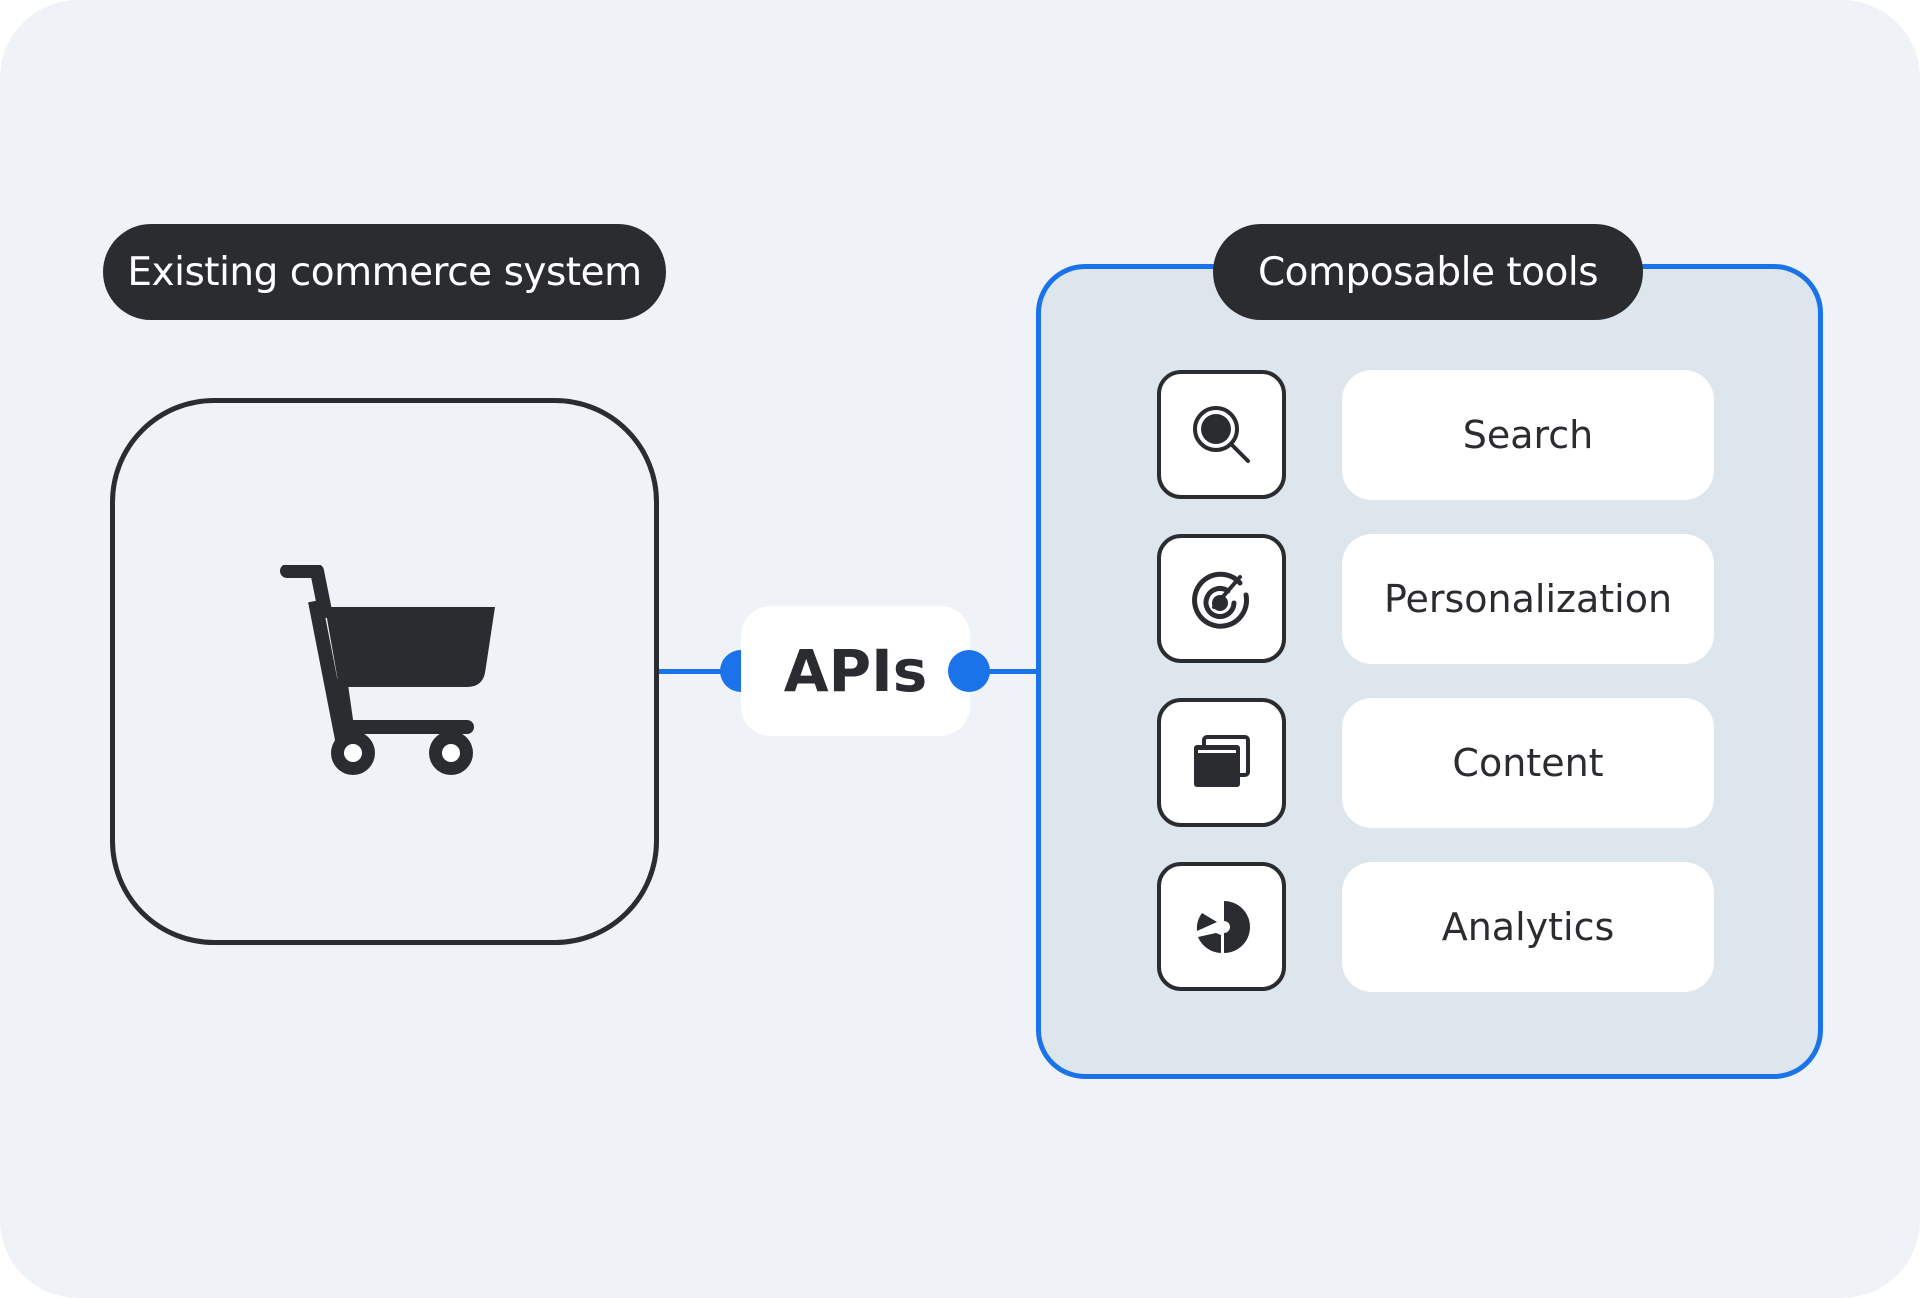 The image size is (1920, 1298). I want to click on existing-system-title: Existing commerce system, so click(384, 272).